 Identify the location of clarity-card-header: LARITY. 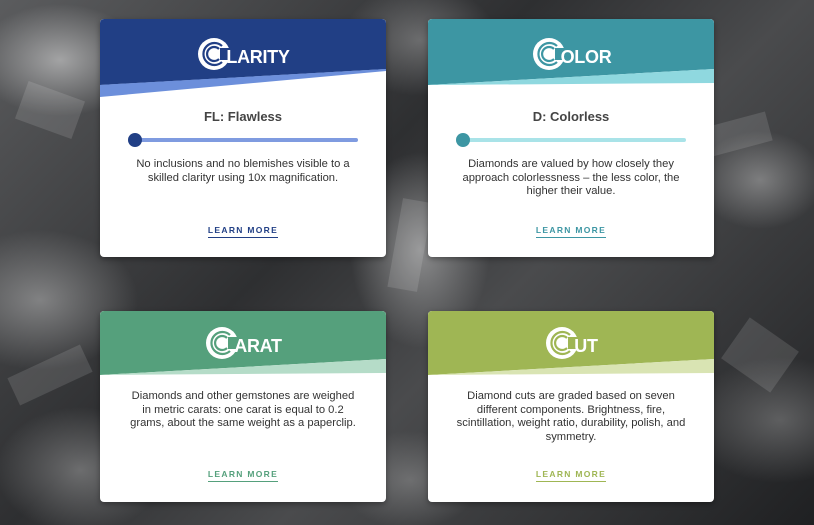
(243, 58).